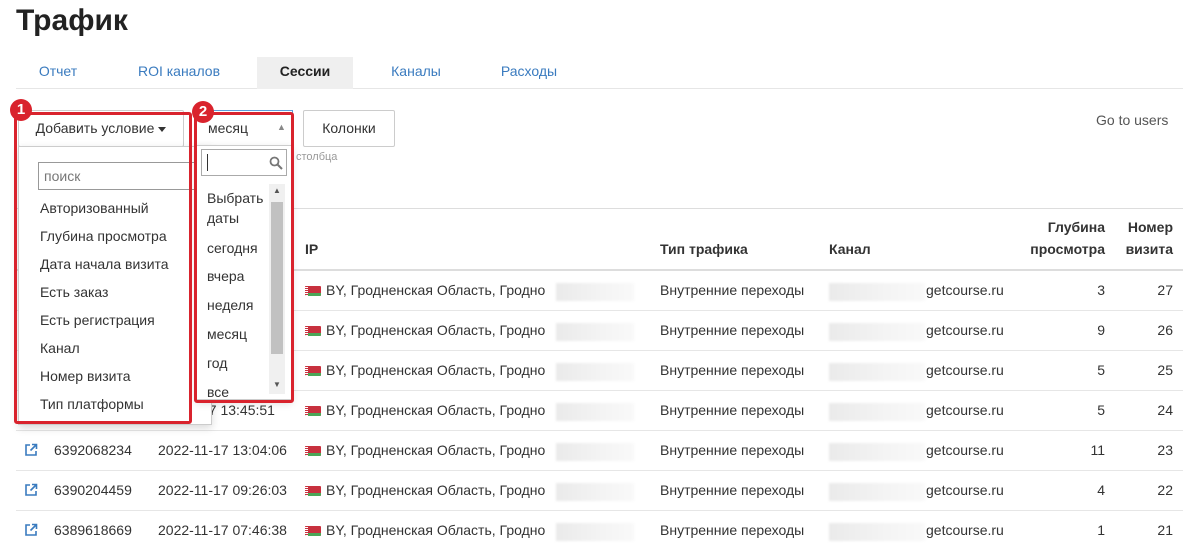 This screenshot has width=1199, height=549. I want to click on tab-expenses: Расходы, so click(529, 73).